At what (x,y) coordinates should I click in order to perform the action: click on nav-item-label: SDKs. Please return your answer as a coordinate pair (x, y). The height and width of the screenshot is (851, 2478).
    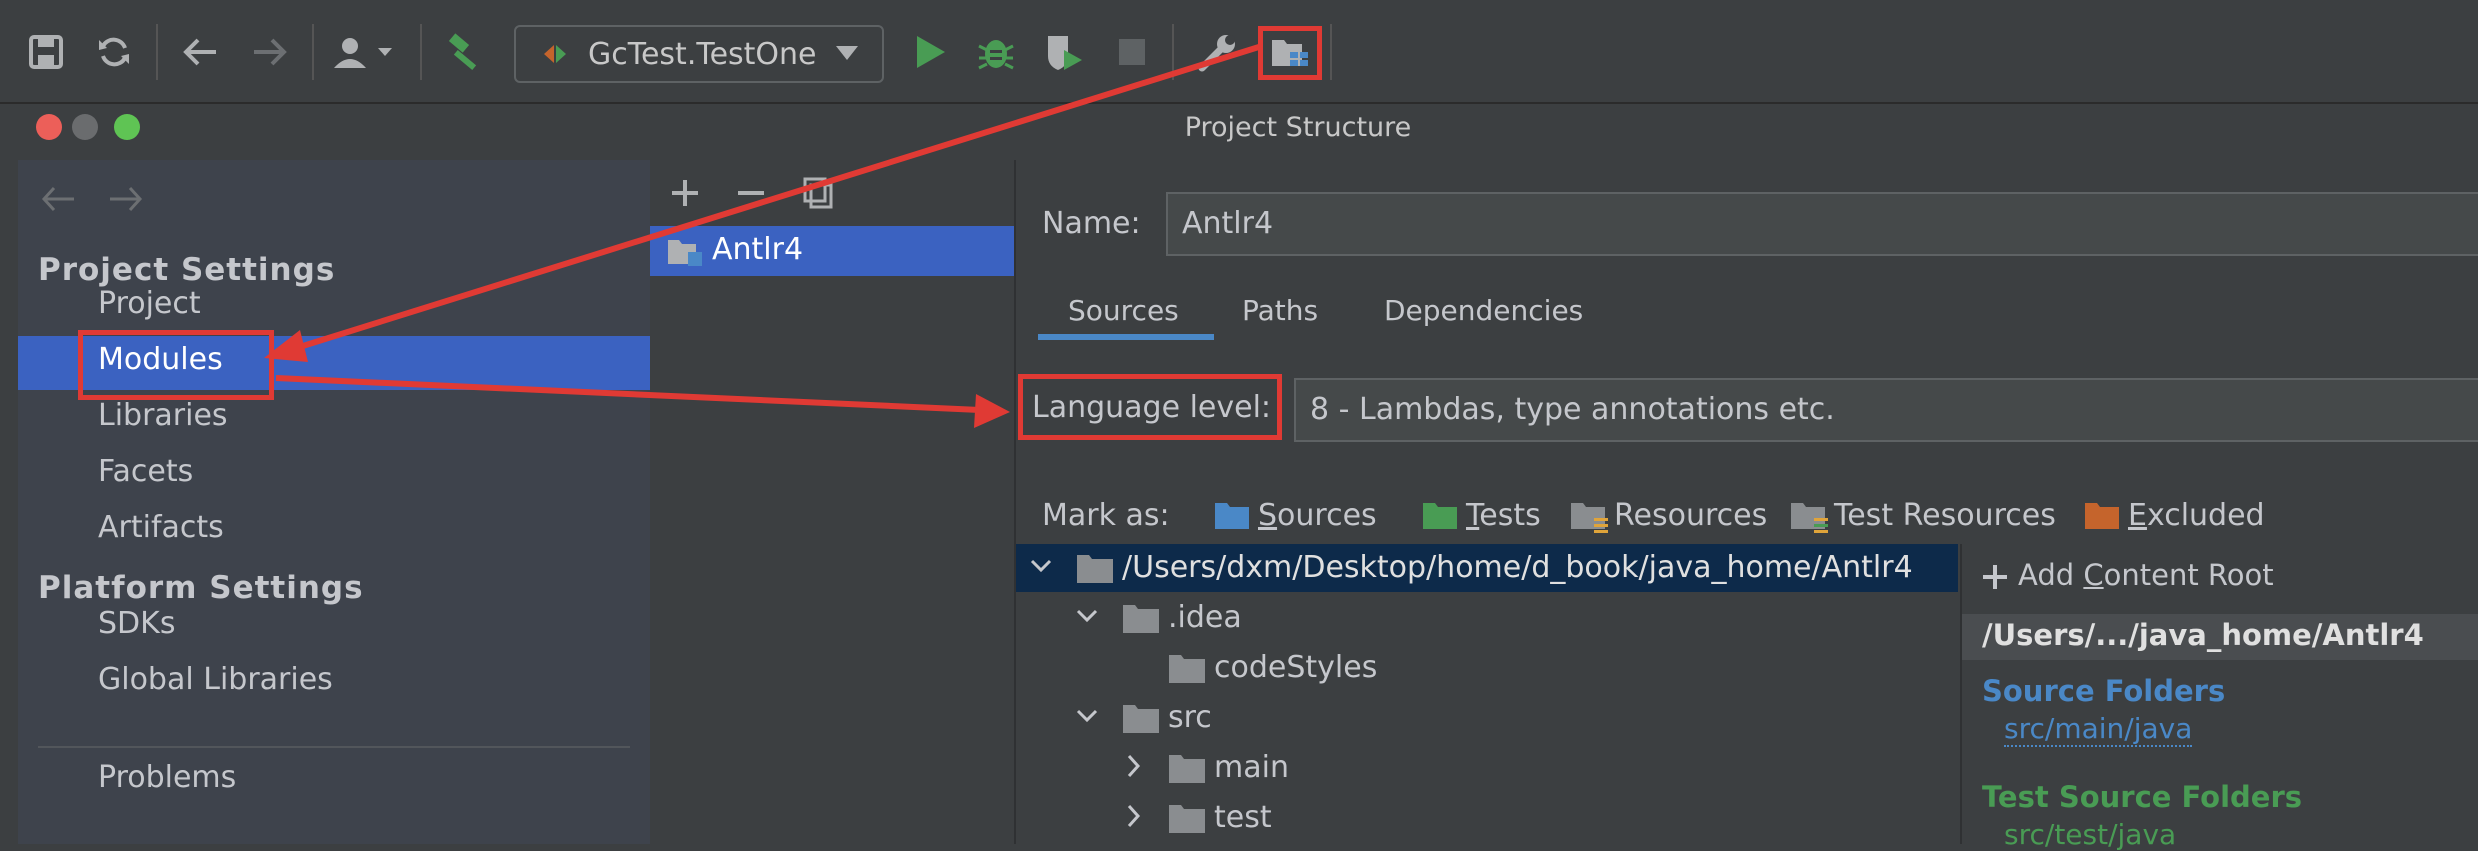
    Looking at the image, I should click on (137, 623).